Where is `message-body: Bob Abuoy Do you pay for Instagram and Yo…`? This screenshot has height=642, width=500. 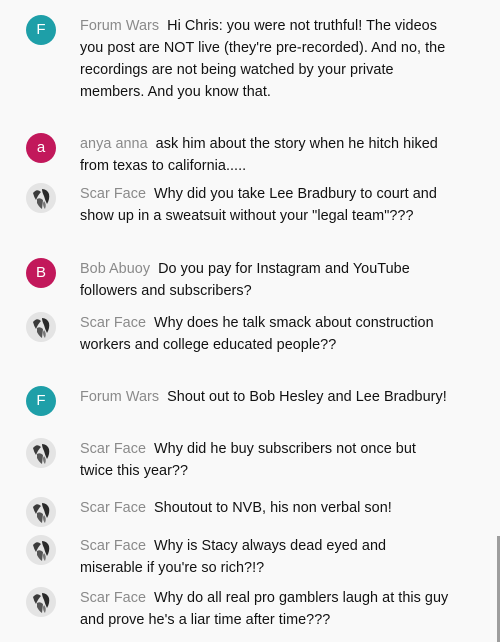
message-body: Bob Abuoy Do you pay for Instagram and Yo… is located at coordinates (265, 280).